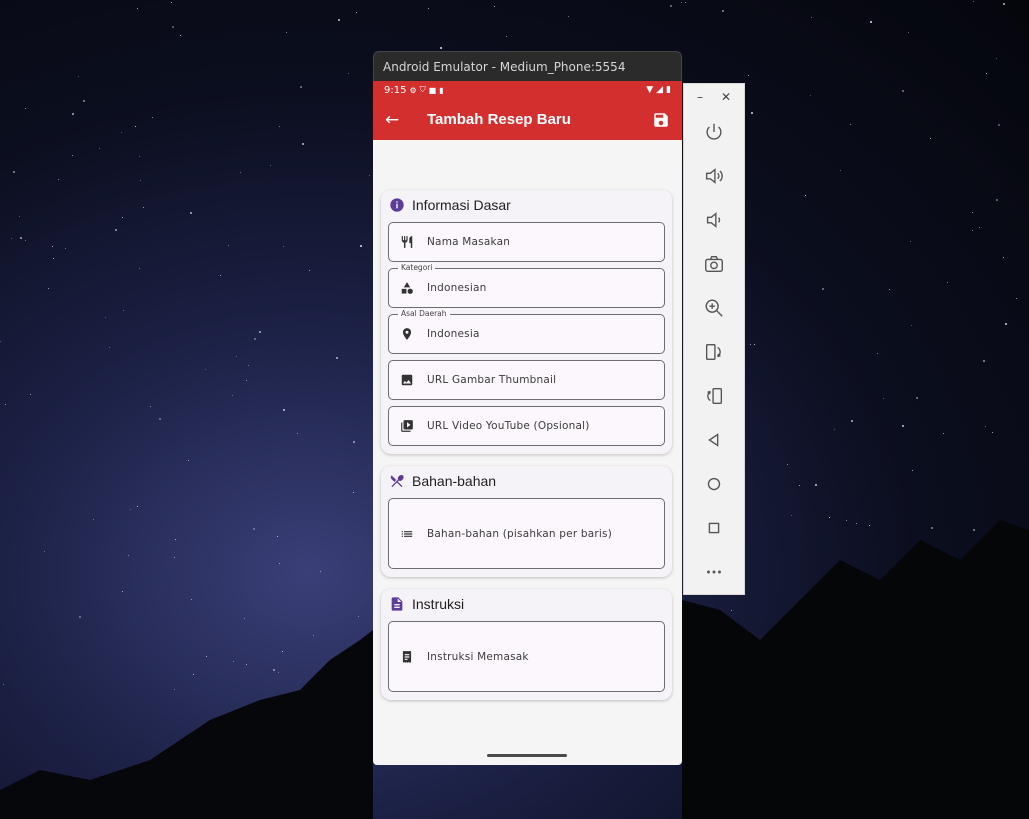 The image size is (1029, 819). I want to click on rotate-left-button, so click(714, 352).